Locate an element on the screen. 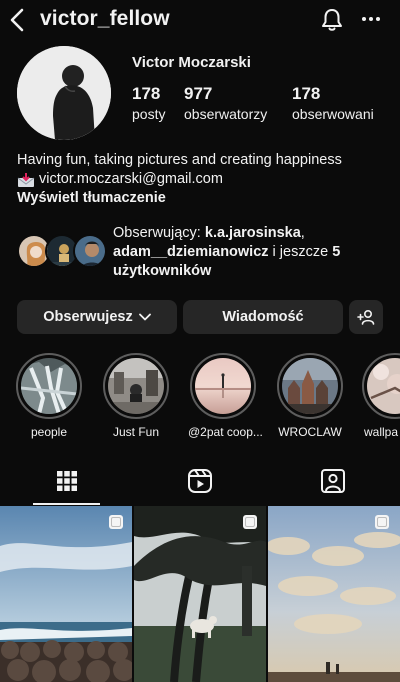 The height and width of the screenshot is (682, 400). reels-icon is located at coordinates (200, 481).